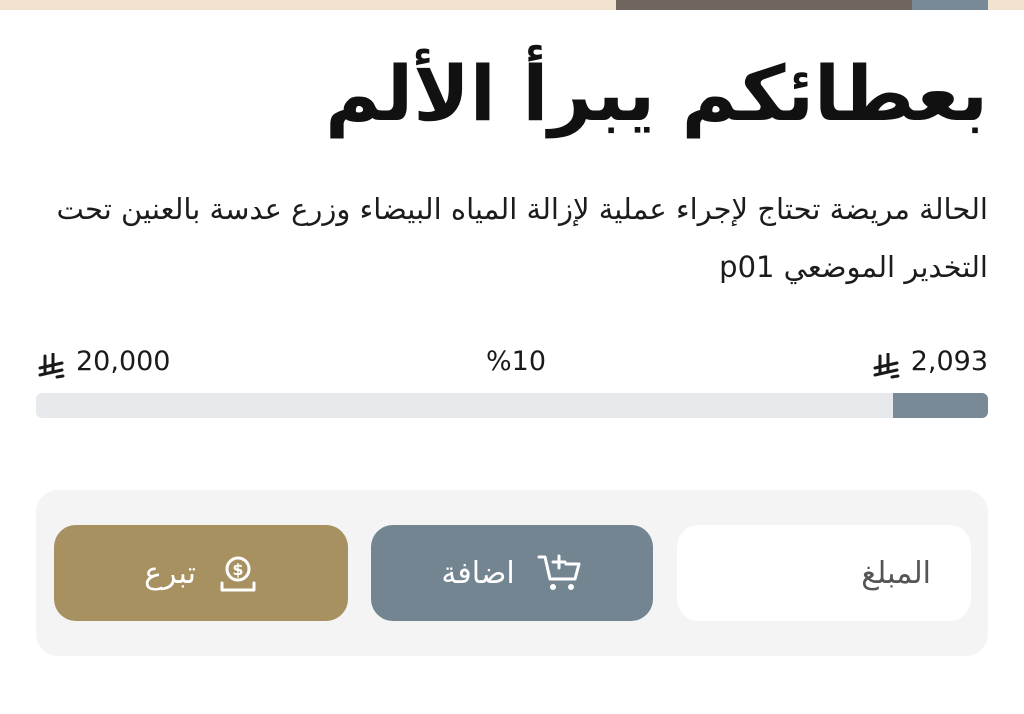 The height and width of the screenshot is (714, 1024). Describe the element at coordinates (950, 5) in the screenshot. I see `strip-segment-blue` at that location.